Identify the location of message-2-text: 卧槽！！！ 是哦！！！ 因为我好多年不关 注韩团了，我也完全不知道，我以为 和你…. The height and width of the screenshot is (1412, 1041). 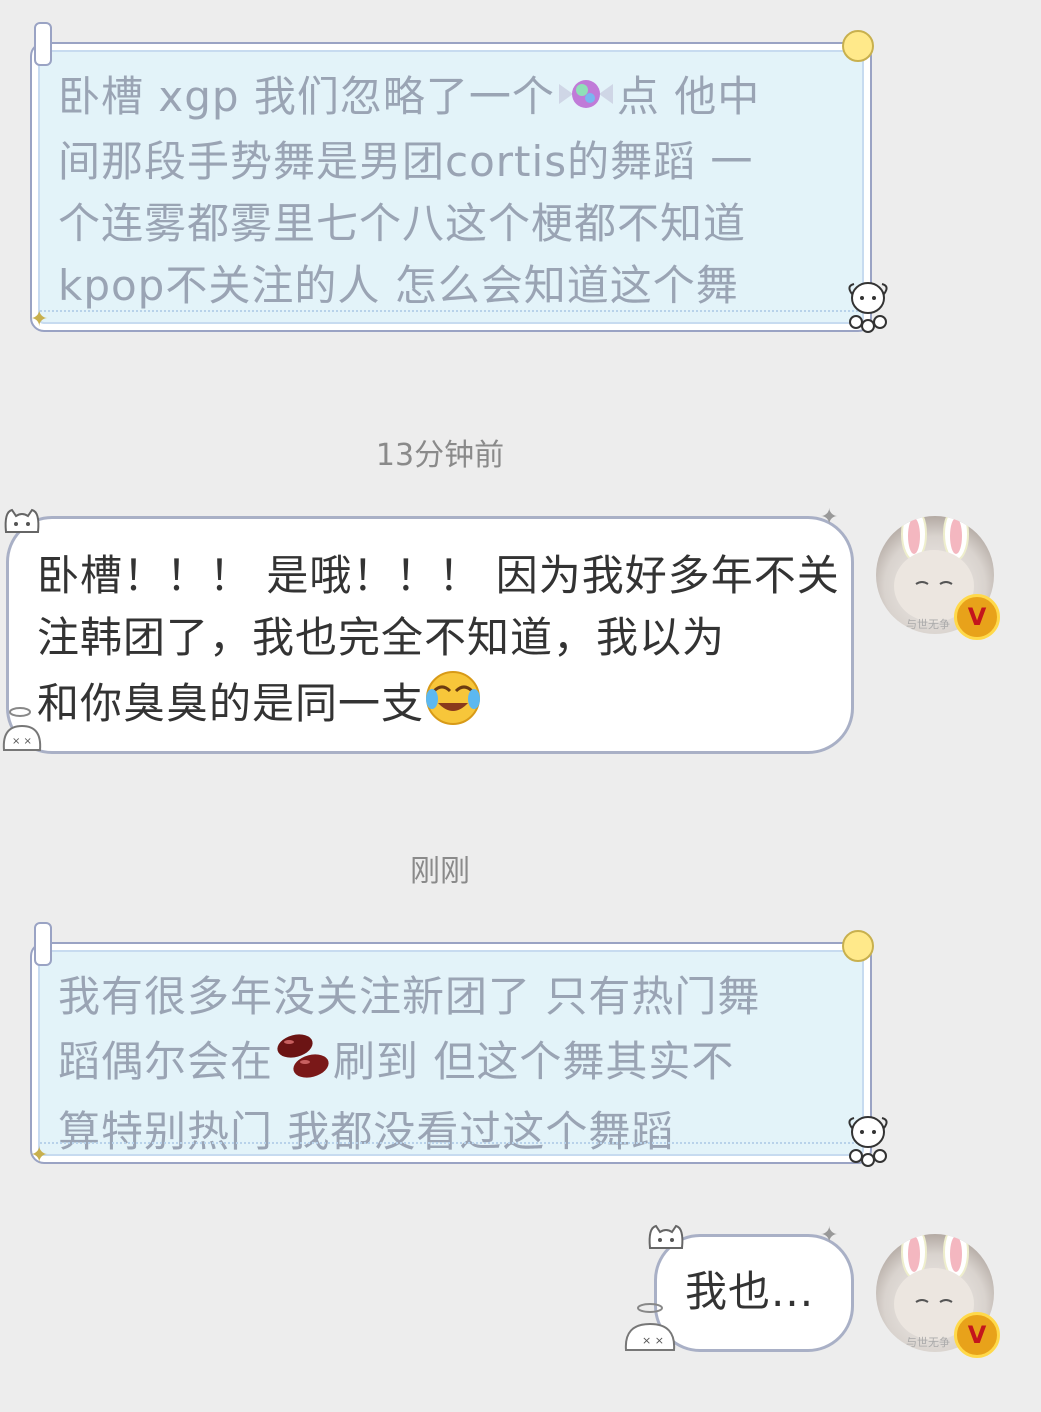
(438, 644).